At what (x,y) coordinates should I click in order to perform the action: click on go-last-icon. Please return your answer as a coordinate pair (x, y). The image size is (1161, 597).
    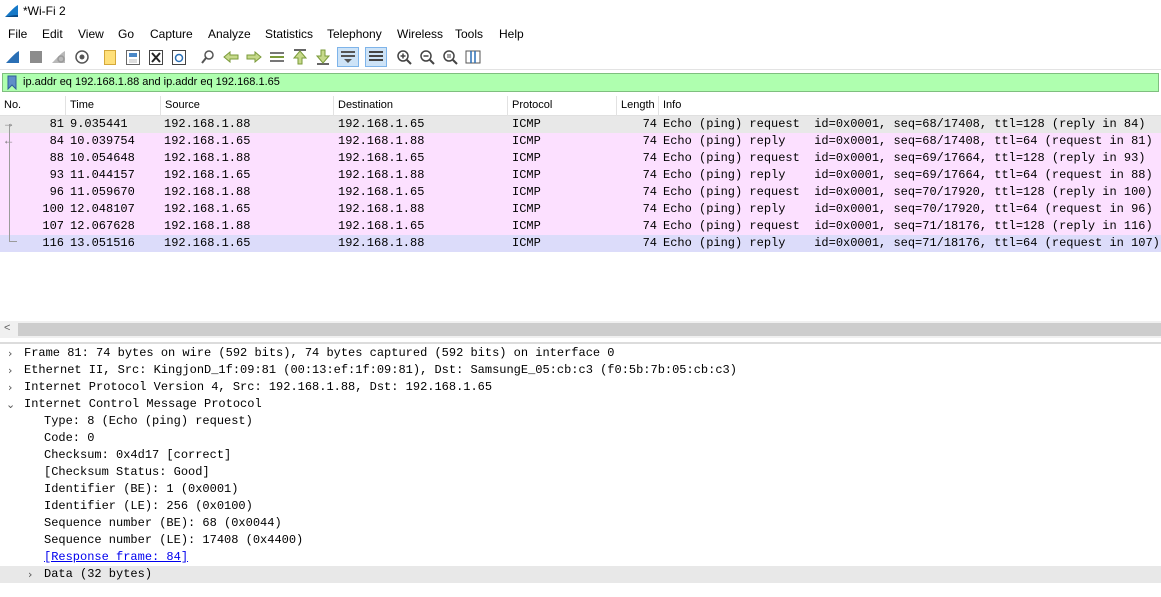
    Looking at the image, I should click on (323, 57).